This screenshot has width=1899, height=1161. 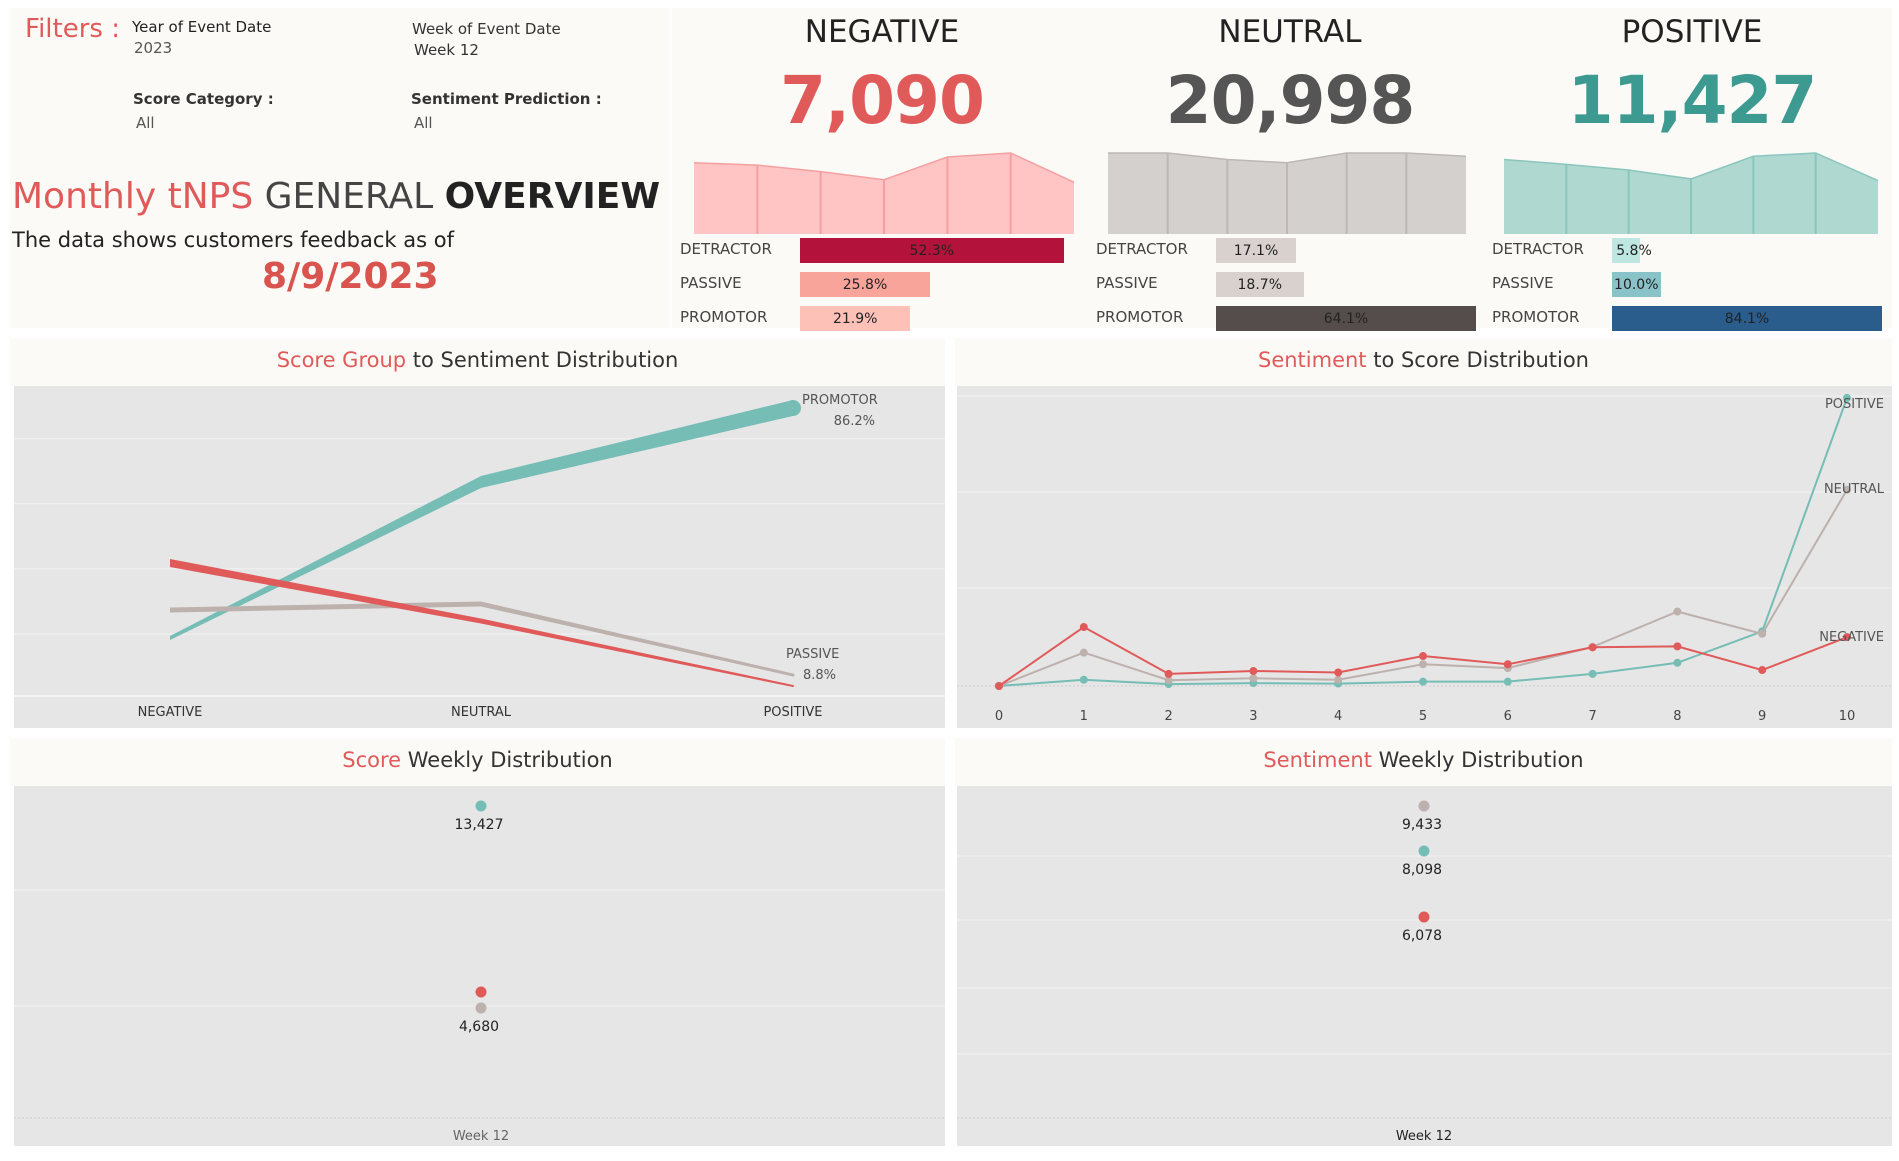 I want to click on x-tick-label: NEGATIVE, so click(x=170, y=712).